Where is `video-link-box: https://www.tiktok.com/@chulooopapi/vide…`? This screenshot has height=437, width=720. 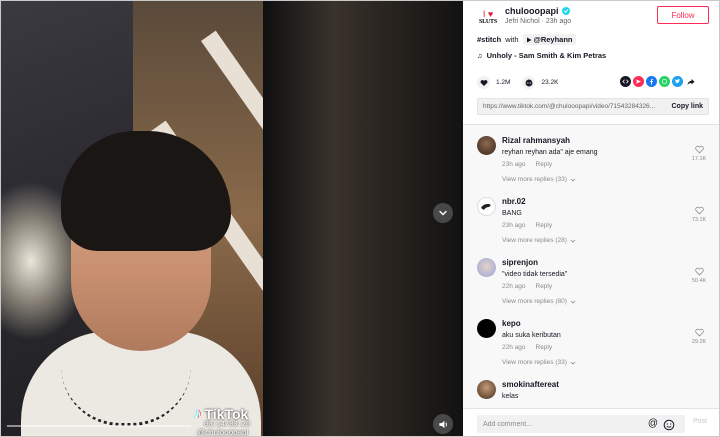 video-link-box: https://www.tiktok.com/@chulooopapi/vide… is located at coordinates (593, 106).